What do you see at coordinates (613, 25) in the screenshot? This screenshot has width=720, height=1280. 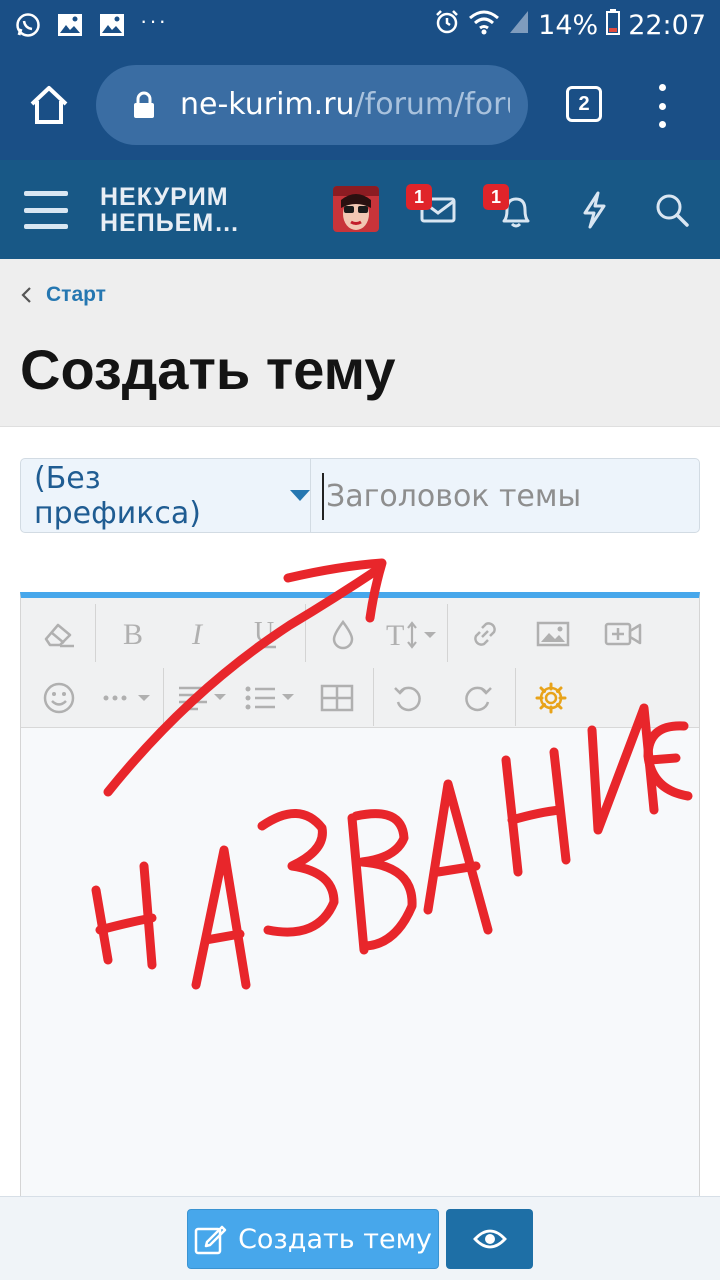 I see `battery-icon` at bounding box center [613, 25].